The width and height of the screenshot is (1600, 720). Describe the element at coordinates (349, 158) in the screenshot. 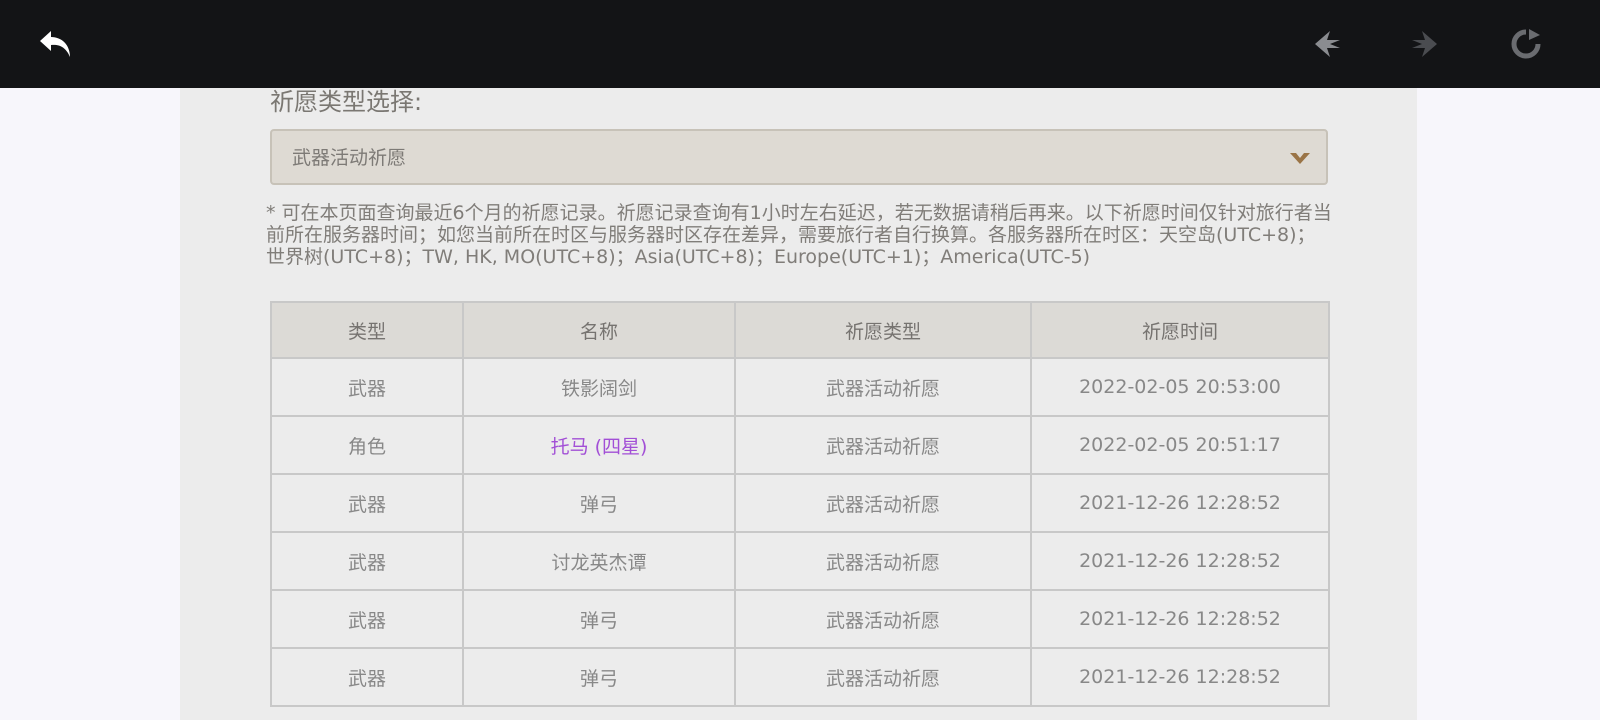

I see `wish-type-selected: 武器活动祈愿` at that location.